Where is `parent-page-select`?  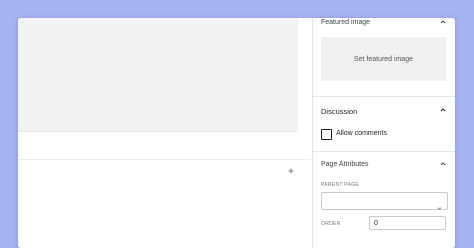 parent-page-select is located at coordinates (384, 201).